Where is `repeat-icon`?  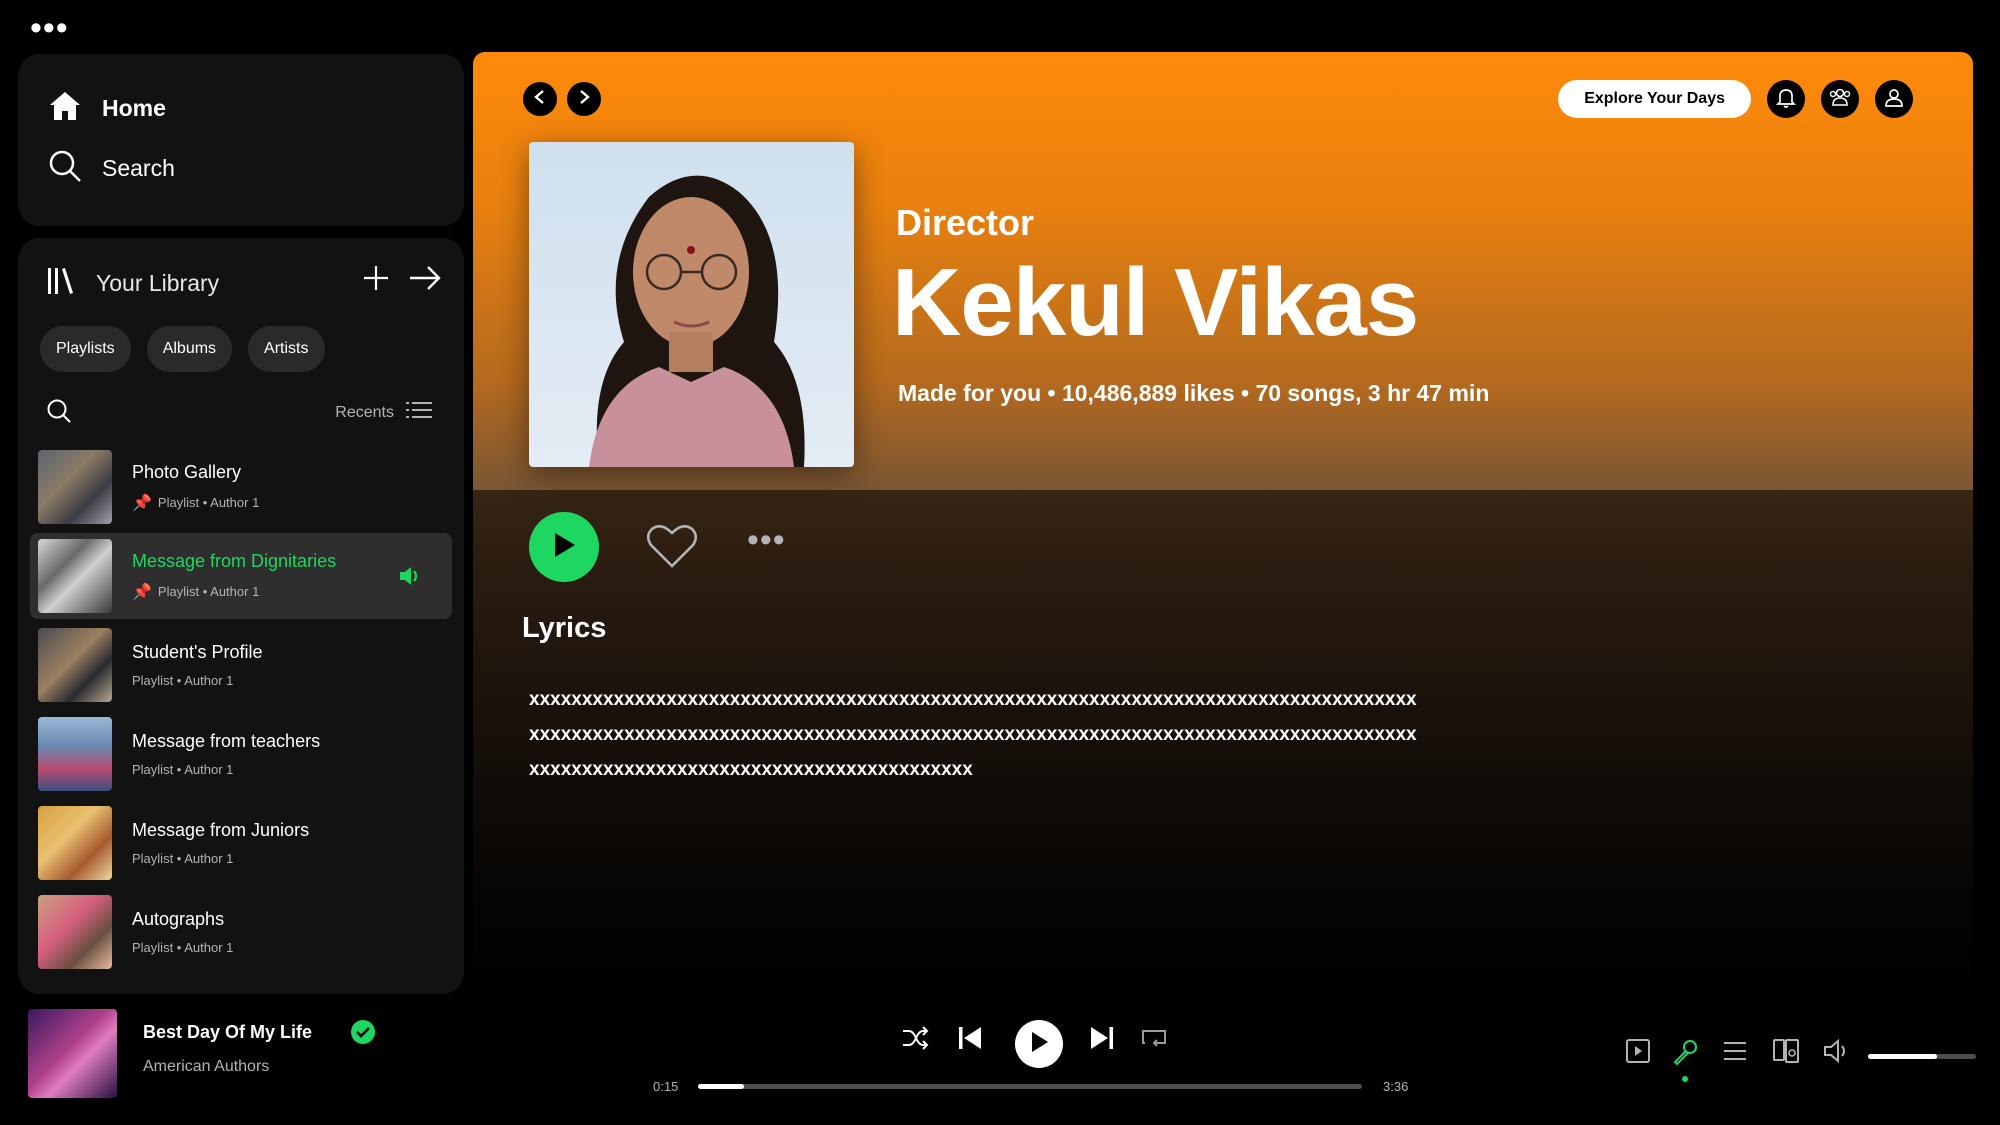
repeat-icon is located at coordinates (1154, 1040).